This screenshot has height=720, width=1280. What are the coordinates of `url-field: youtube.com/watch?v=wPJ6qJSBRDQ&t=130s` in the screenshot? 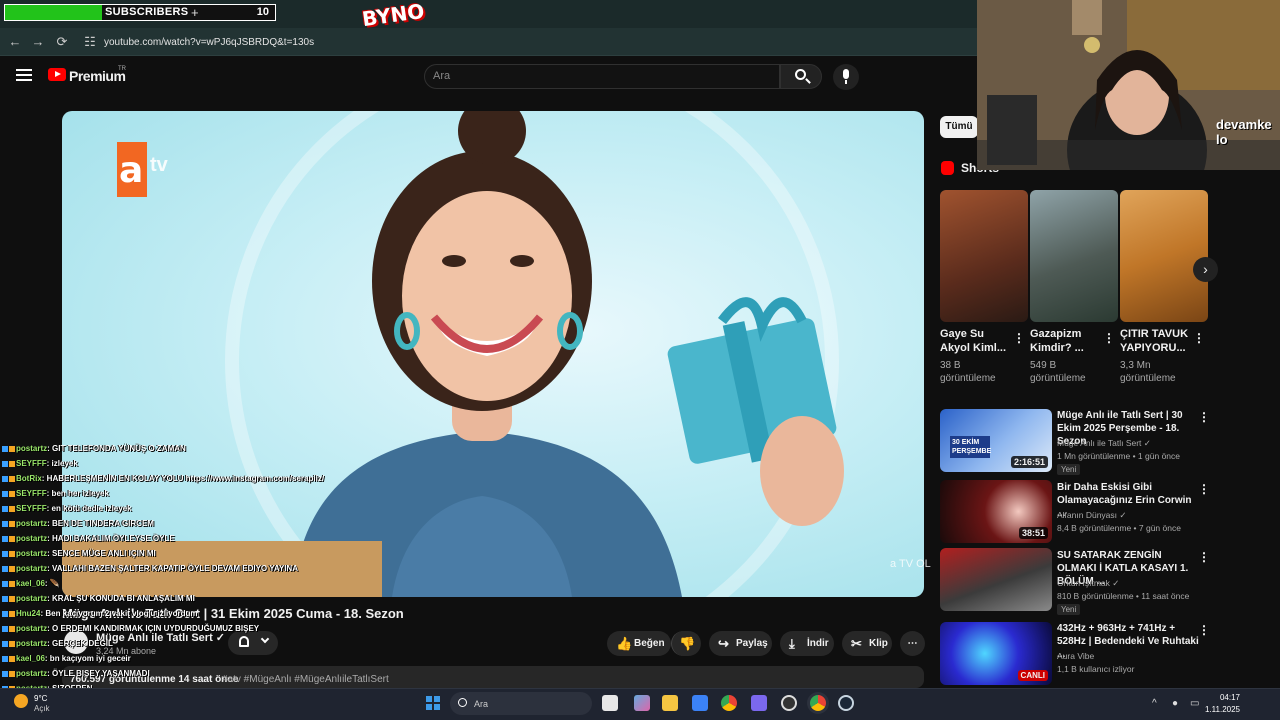 It's located at (209, 42).